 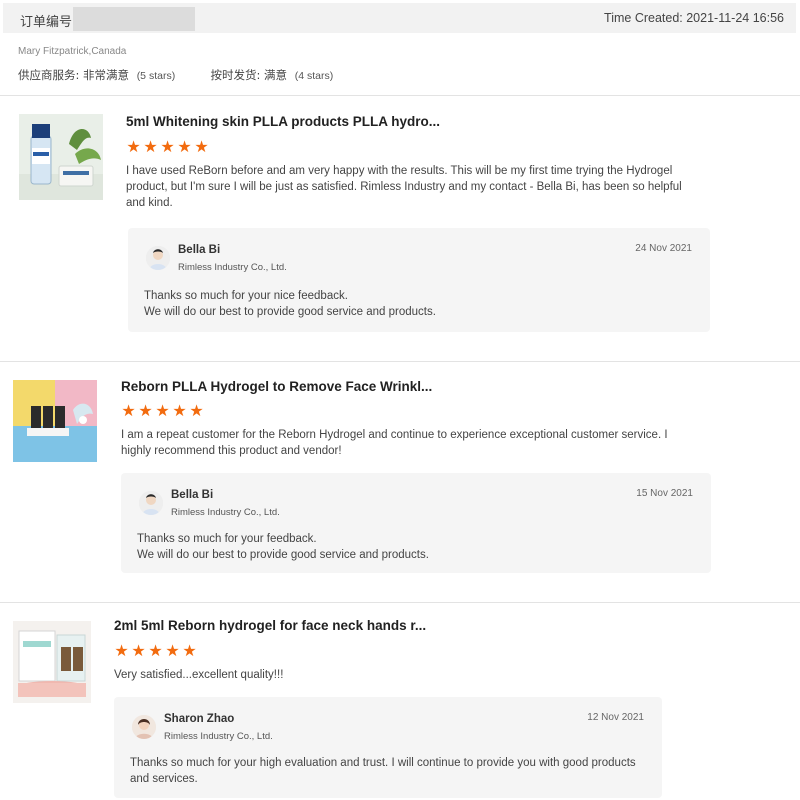 What do you see at coordinates (399, 18) in the screenshot?
I see `order-header: 订单编号: Time Created: 2021-11-24 16:56` at bounding box center [399, 18].